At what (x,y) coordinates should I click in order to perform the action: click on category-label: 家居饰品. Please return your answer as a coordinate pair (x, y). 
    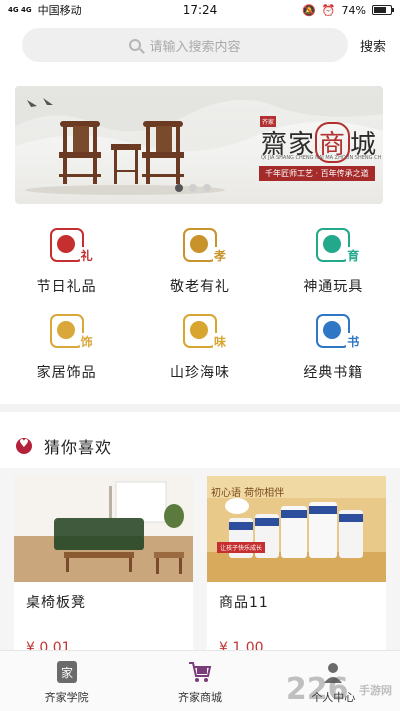
    Looking at the image, I should click on (66, 373).